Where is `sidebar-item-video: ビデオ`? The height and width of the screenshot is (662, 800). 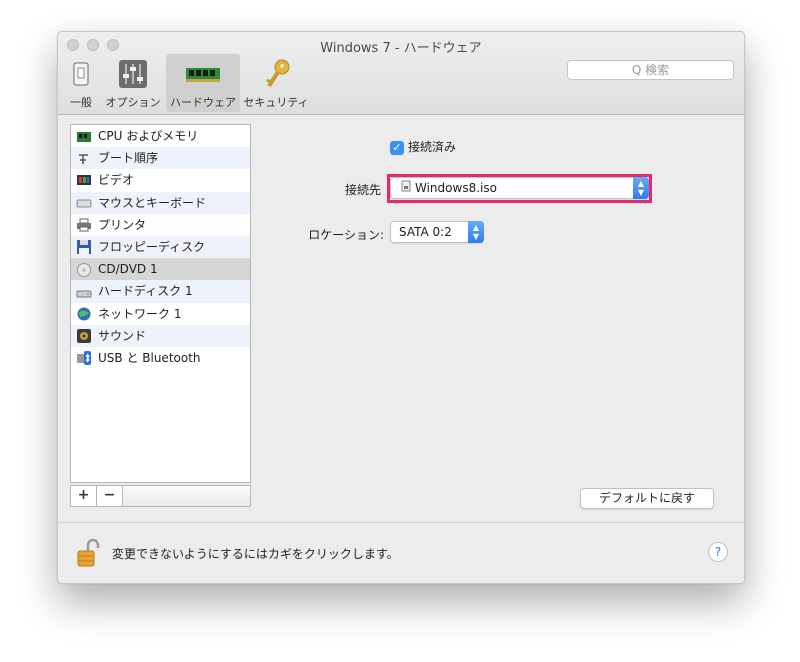 sidebar-item-video: ビデオ is located at coordinates (160, 180).